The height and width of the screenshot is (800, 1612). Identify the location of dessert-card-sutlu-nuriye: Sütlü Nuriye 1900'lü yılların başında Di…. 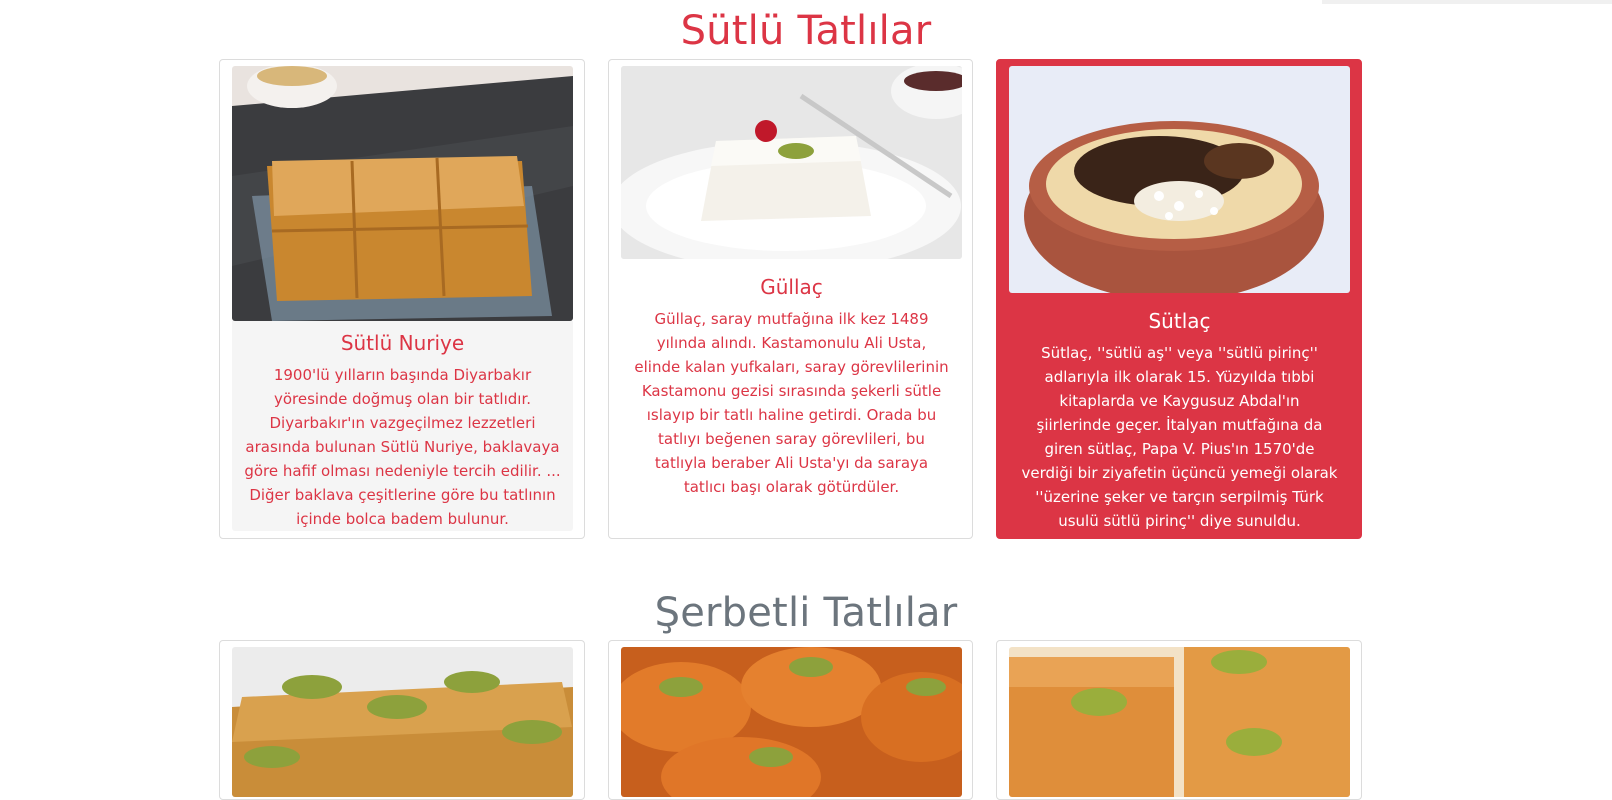
(402, 299).